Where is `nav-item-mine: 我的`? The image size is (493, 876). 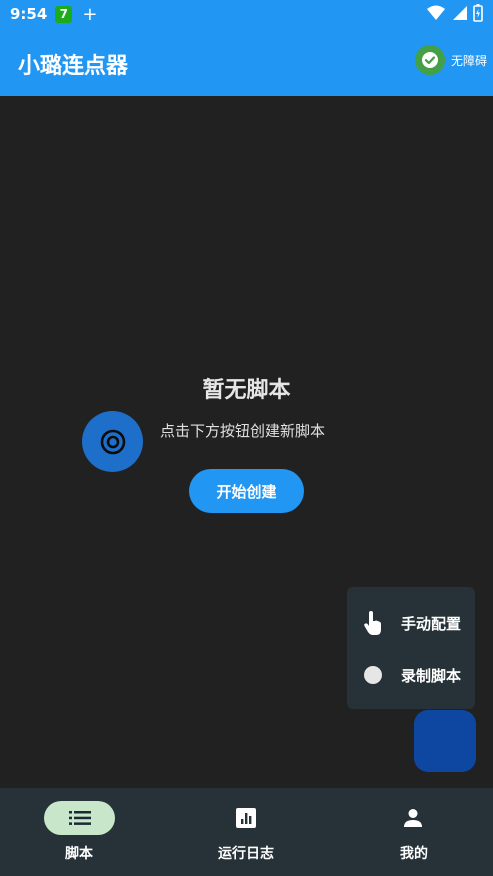 nav-item-mine: 我的 is located at coordinates (411, 832).